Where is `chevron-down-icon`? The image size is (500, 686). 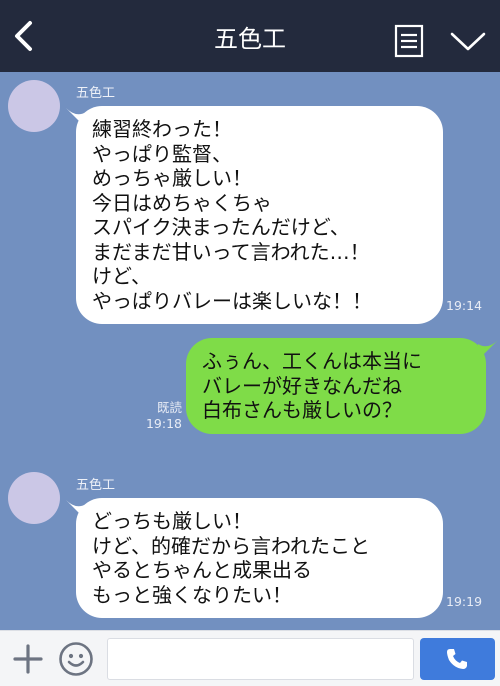 chevron-down-icon is located at coordinates (468, 41).